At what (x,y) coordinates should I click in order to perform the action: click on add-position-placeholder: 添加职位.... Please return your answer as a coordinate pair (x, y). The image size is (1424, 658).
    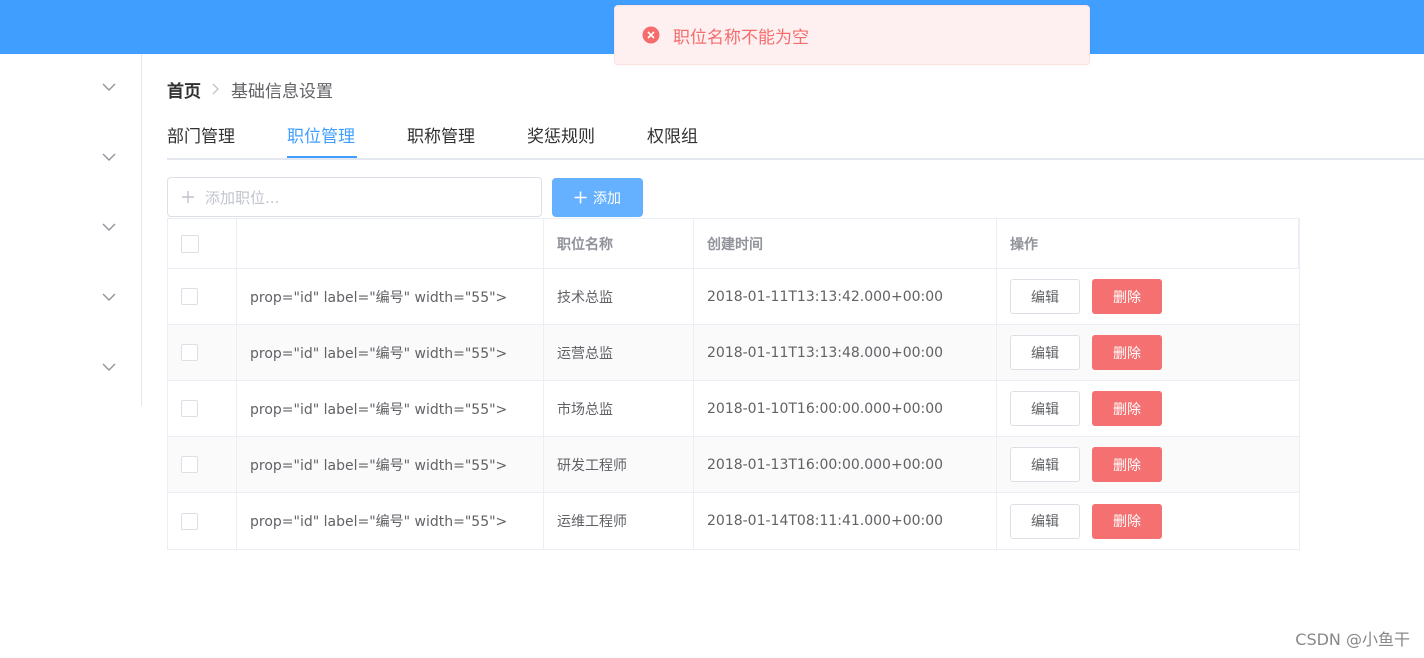
    Looking at the image, I should click on (242, 197).